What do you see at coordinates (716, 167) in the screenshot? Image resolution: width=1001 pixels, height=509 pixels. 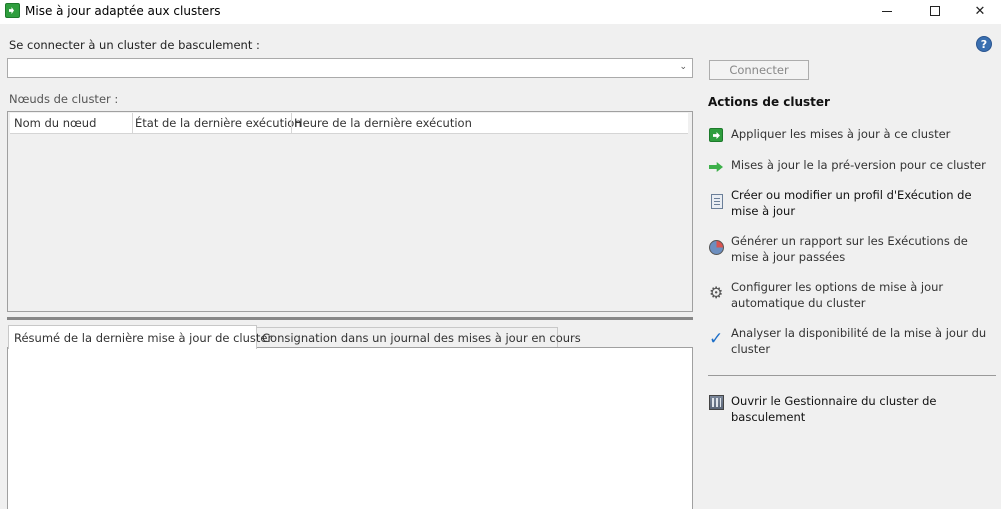 I see `preview-updates-icon` at bounding box center [716, 167].